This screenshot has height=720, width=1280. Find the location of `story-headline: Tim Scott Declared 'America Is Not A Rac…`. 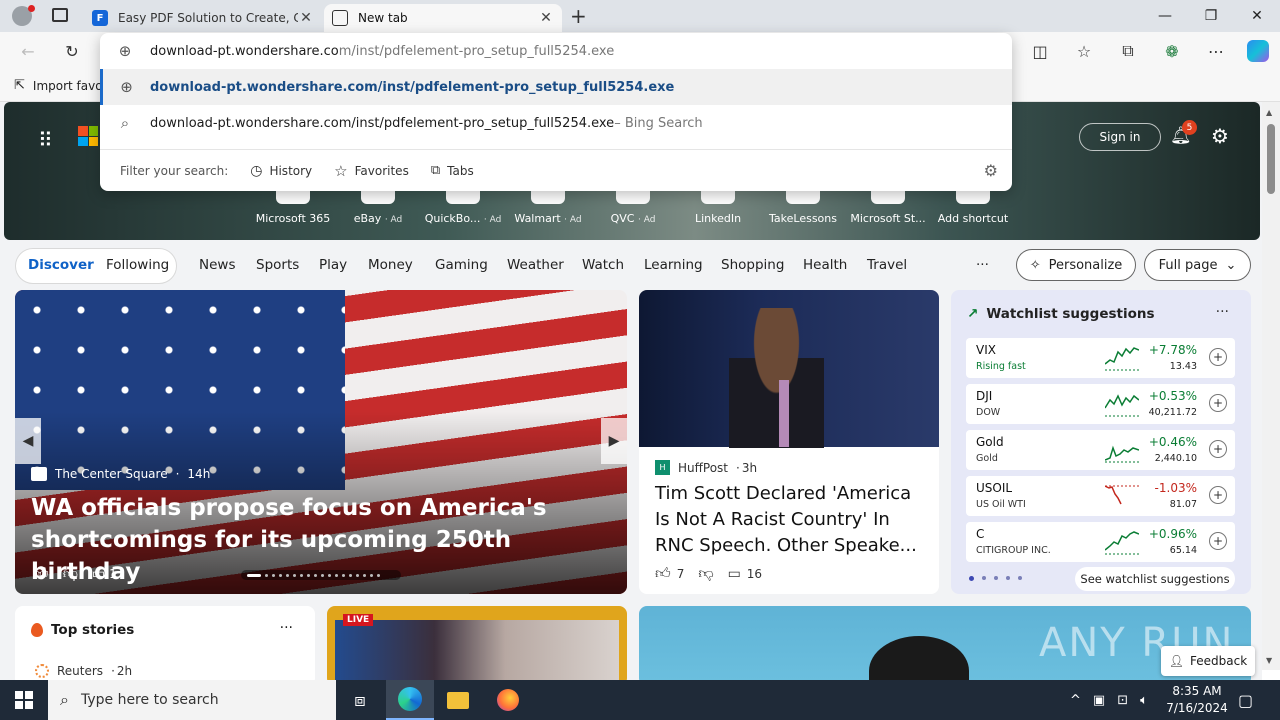

story-headline: Tim Scott Declared 'America Is Not A Rac… is located at coordinates (791, 520).